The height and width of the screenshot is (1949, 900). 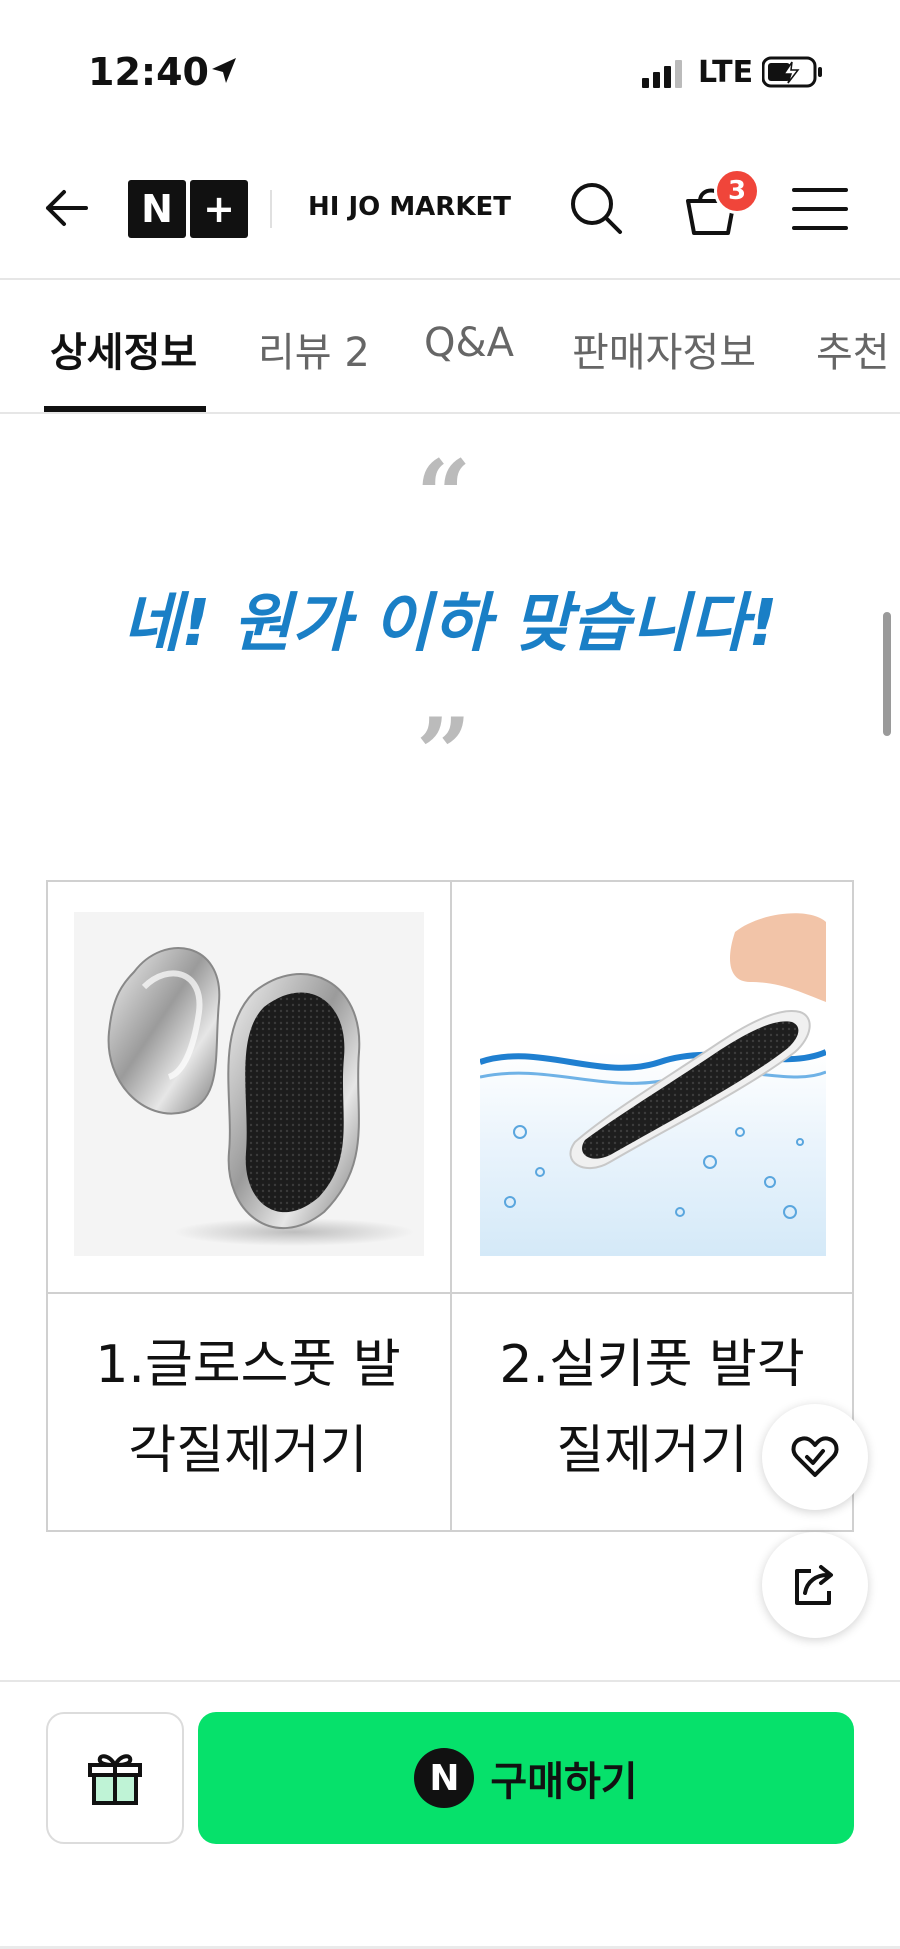 What do you see at coordinates (450, 624) in the screenshot?
I see `promo-headline: 네! 원가 이하 맞습니다!` at bounding box center [450, 624].